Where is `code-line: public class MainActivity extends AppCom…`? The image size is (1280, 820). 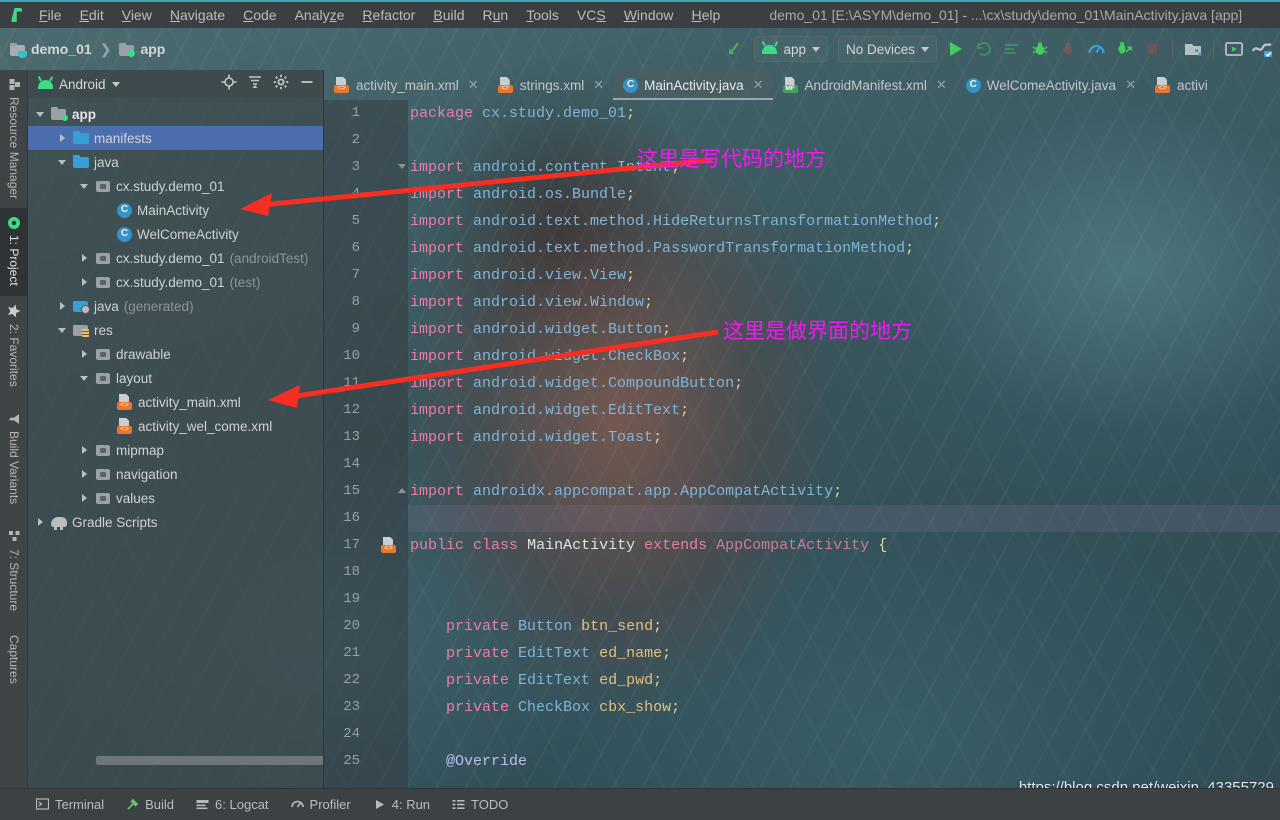
code-line: public class MainActivity extends AppCom… is located at coordinates (844, 545).